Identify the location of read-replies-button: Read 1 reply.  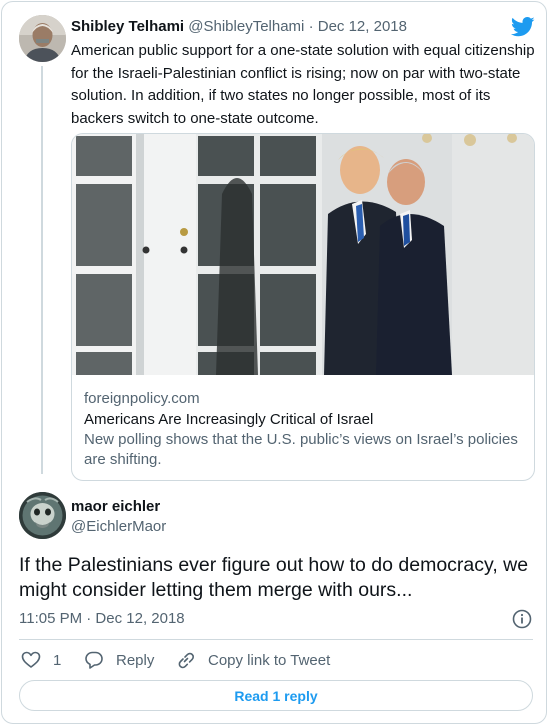
(276, 695).